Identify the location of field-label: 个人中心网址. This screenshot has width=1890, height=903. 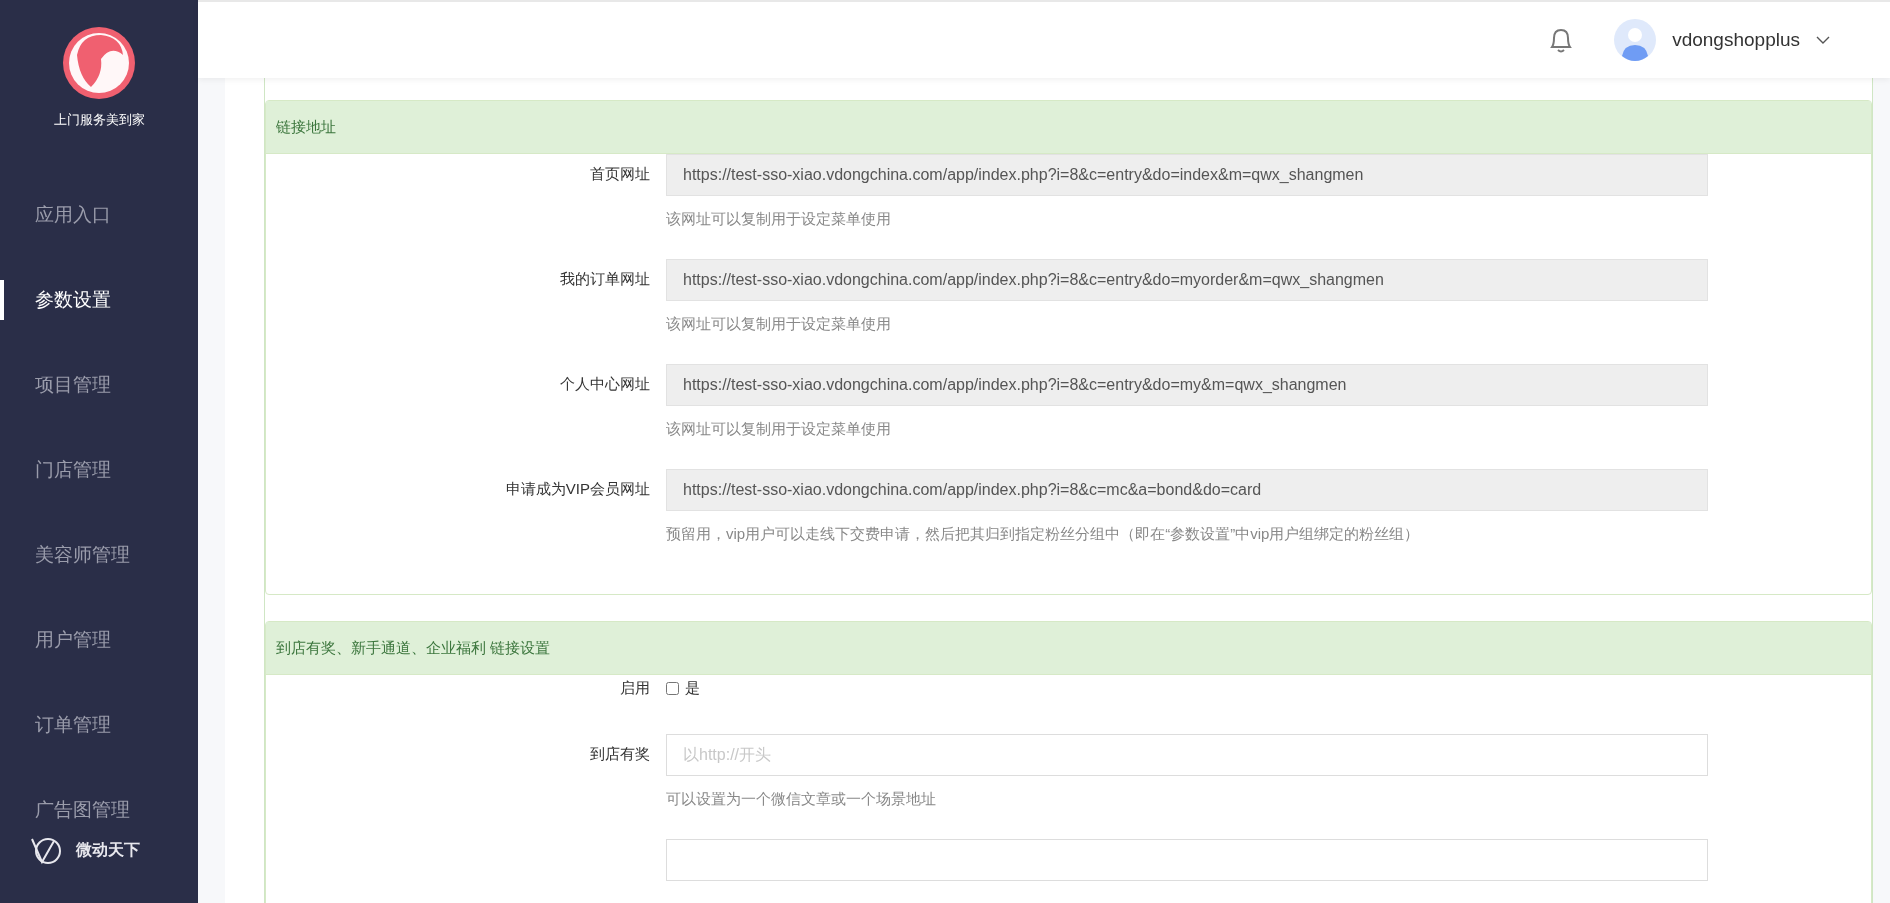
(604, 384).